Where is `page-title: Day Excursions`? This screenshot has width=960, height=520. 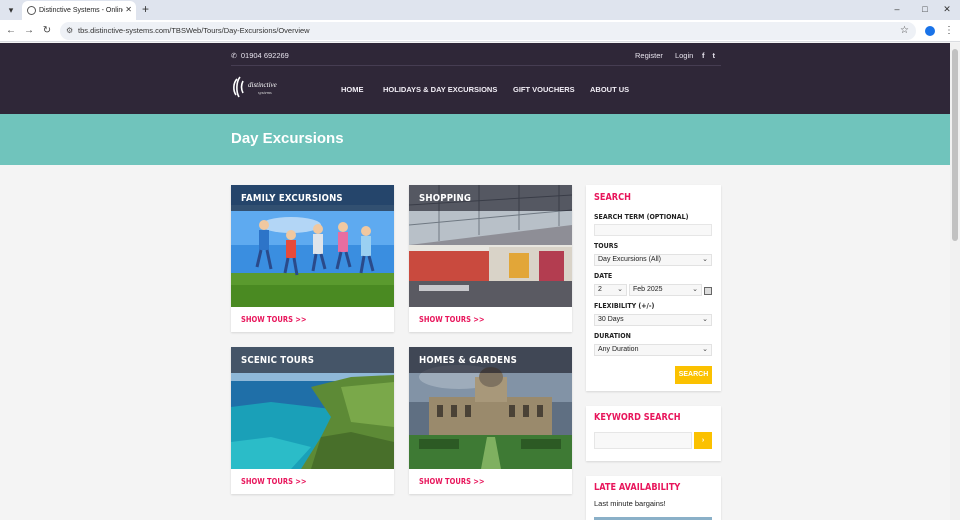
page-title: Day Excursions is located at coordinates (287, 138).